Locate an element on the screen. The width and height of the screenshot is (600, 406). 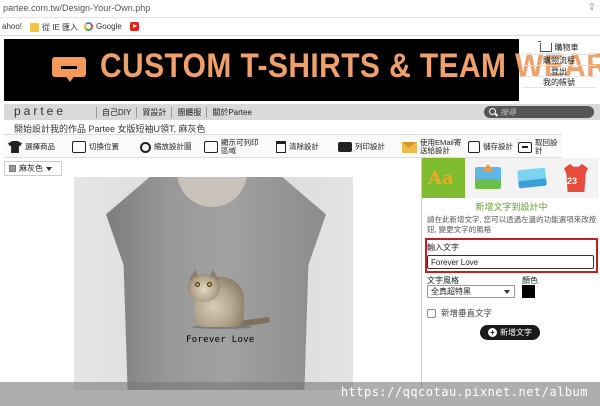
cart-icon is located at coordinates (544, 46).